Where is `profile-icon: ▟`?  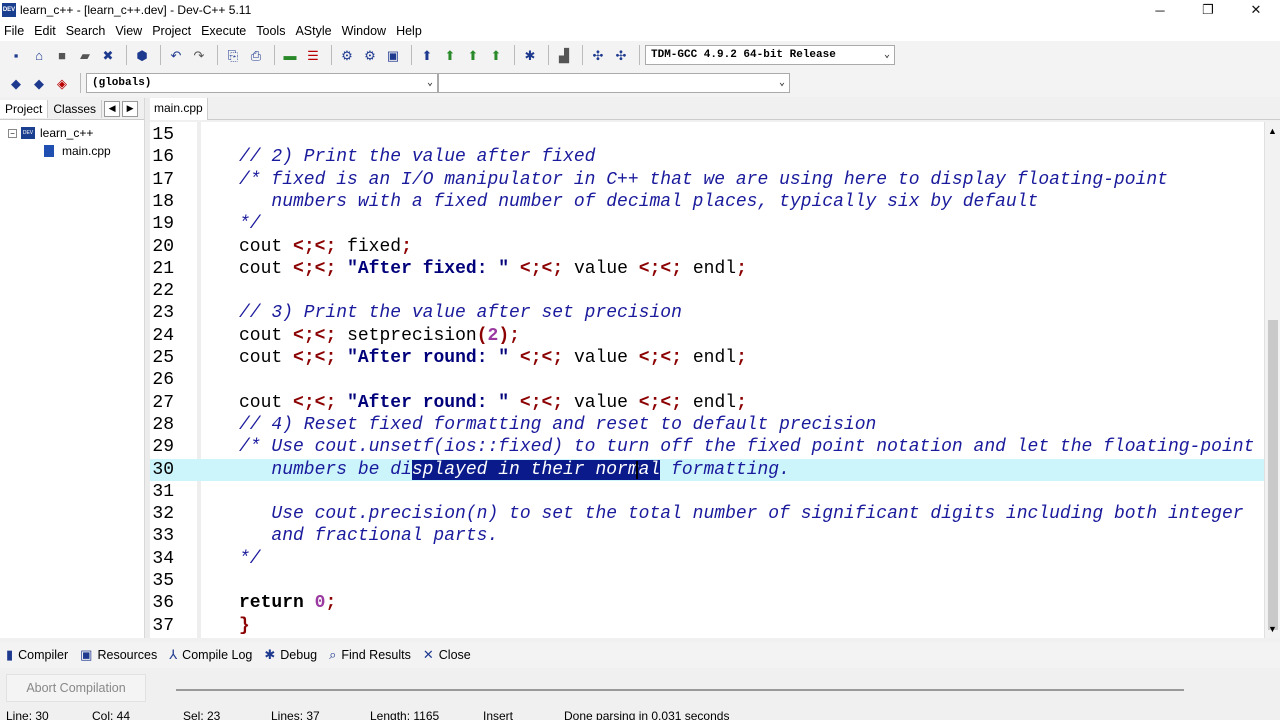
profile-icon: ▟ is located at coordinates (564, 55).